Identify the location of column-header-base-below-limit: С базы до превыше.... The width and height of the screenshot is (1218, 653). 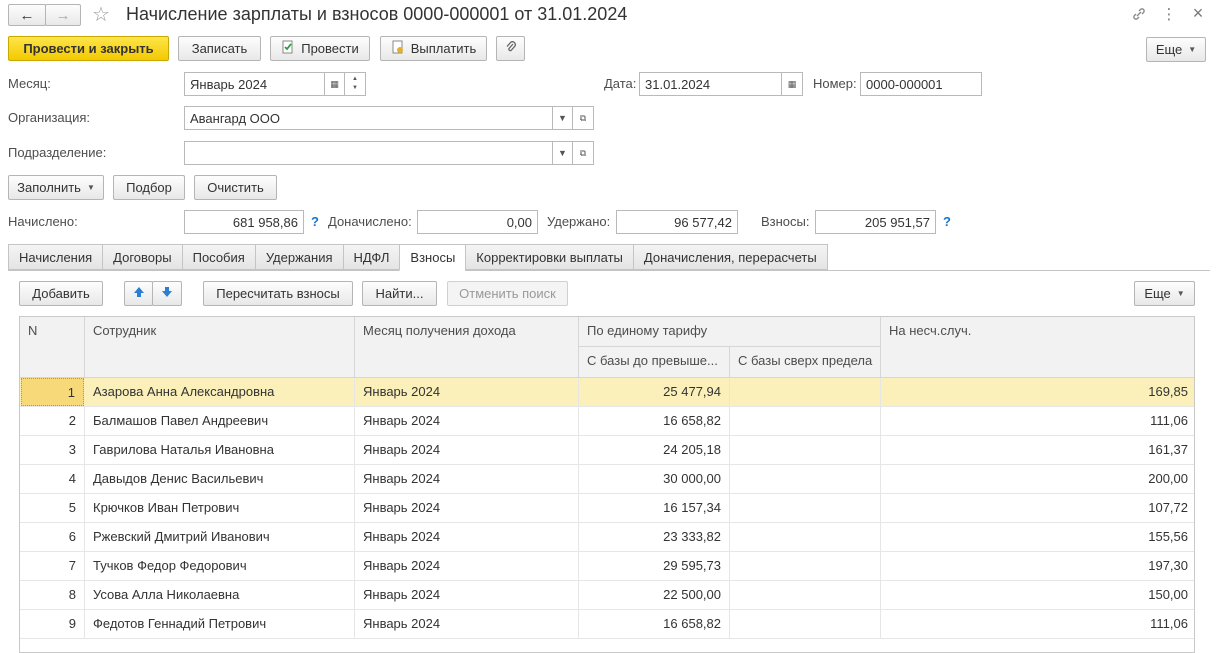
(654, 362).